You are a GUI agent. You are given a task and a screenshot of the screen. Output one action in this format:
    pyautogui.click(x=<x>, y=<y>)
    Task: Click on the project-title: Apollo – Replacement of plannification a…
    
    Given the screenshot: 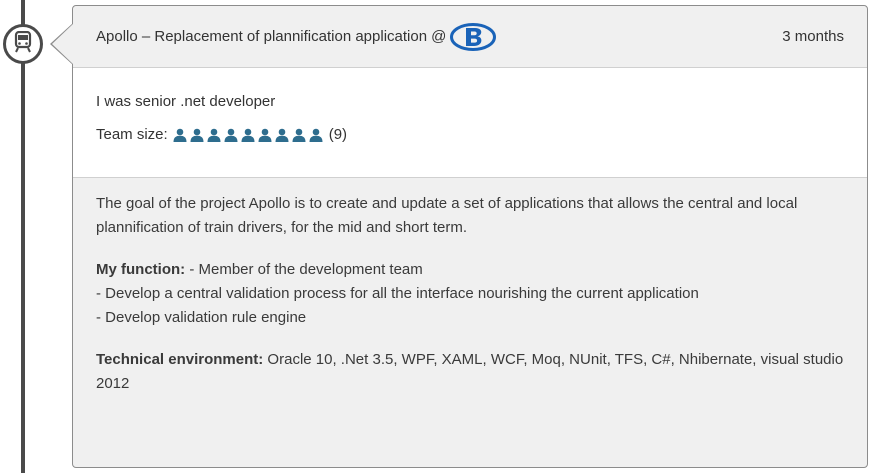 What is the action you would take?
    pyautogui.click(x=262, y=36)
    